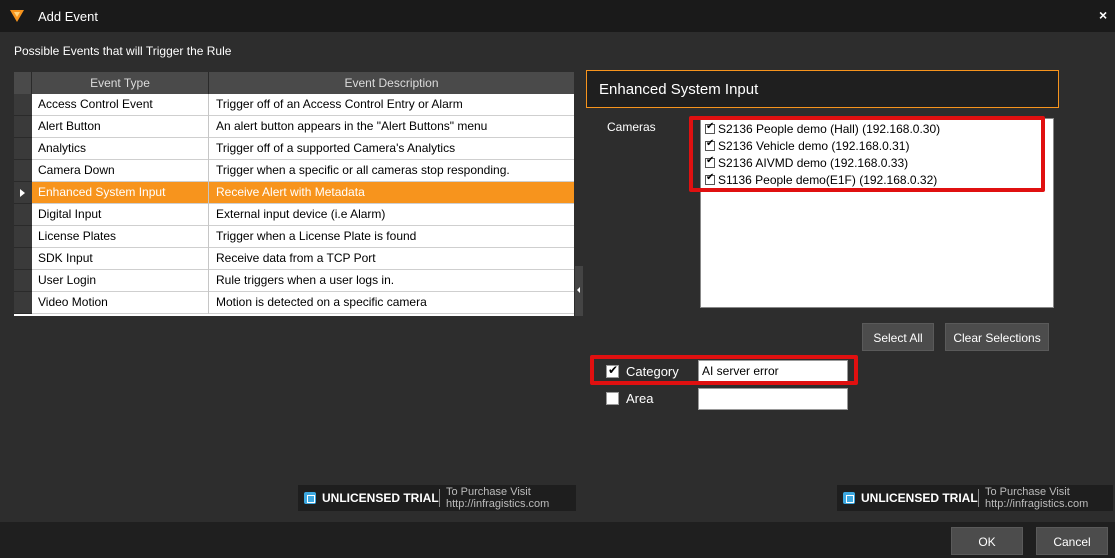  I want to click on category-checkbox: ✔, so click(612, 370).